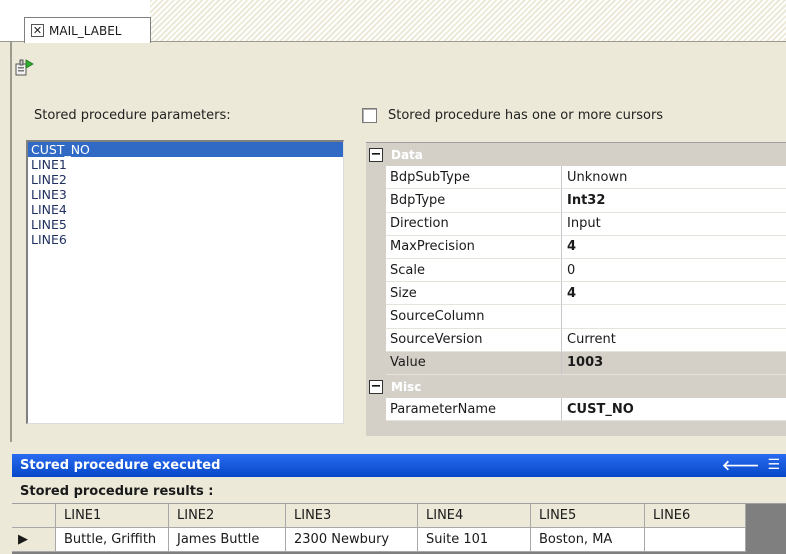 This screenshot has width=786, height=554. What do you see at coordinates (474, 247) in the screenshot?
I see `property-name: MaxPrecision` at bounding box center [474, 247].